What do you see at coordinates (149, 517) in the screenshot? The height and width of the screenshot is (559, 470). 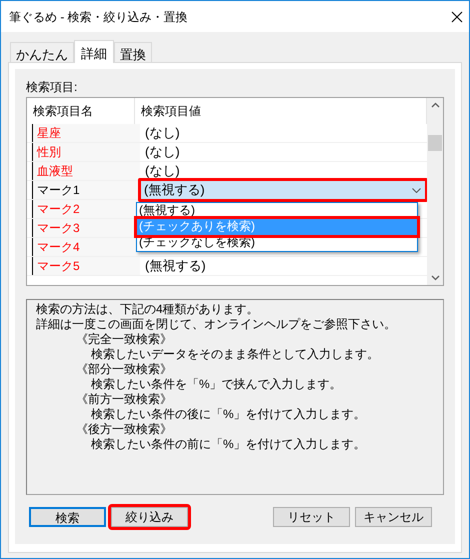 I see `dialog-button: 絞り込み` at bounding box center [149, 517].